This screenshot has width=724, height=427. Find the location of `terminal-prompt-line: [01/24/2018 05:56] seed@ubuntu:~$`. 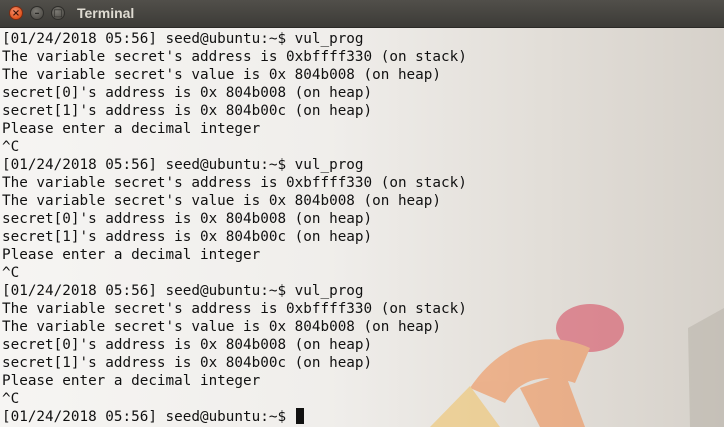

terminal-prompt-line: [01/24/2018 05:56] seed@ubuntu:~$ is located at coordinates (234, 417).